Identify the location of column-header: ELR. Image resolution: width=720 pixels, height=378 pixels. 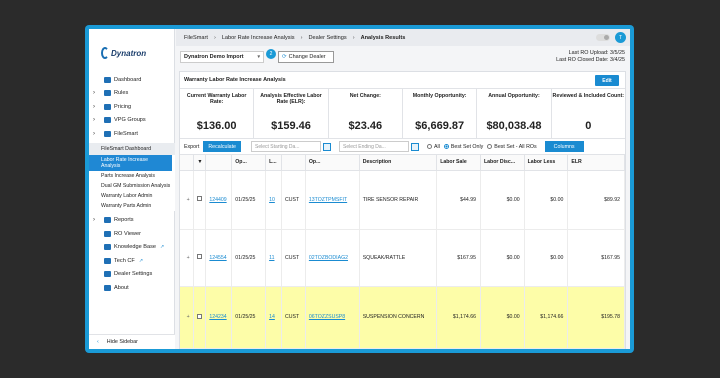
(596, 163).